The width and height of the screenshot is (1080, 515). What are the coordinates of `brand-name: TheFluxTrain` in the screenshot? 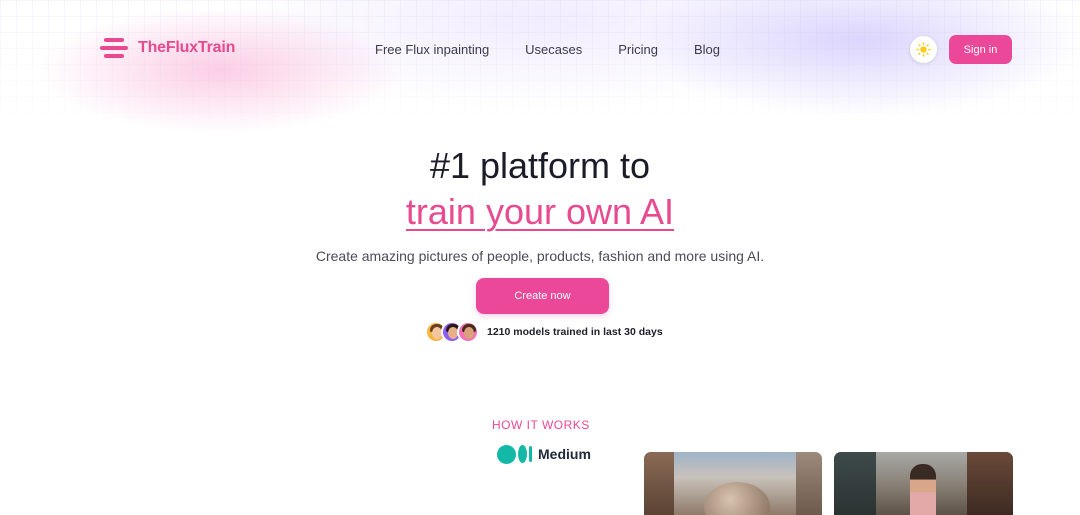 It's located at (187, 47).